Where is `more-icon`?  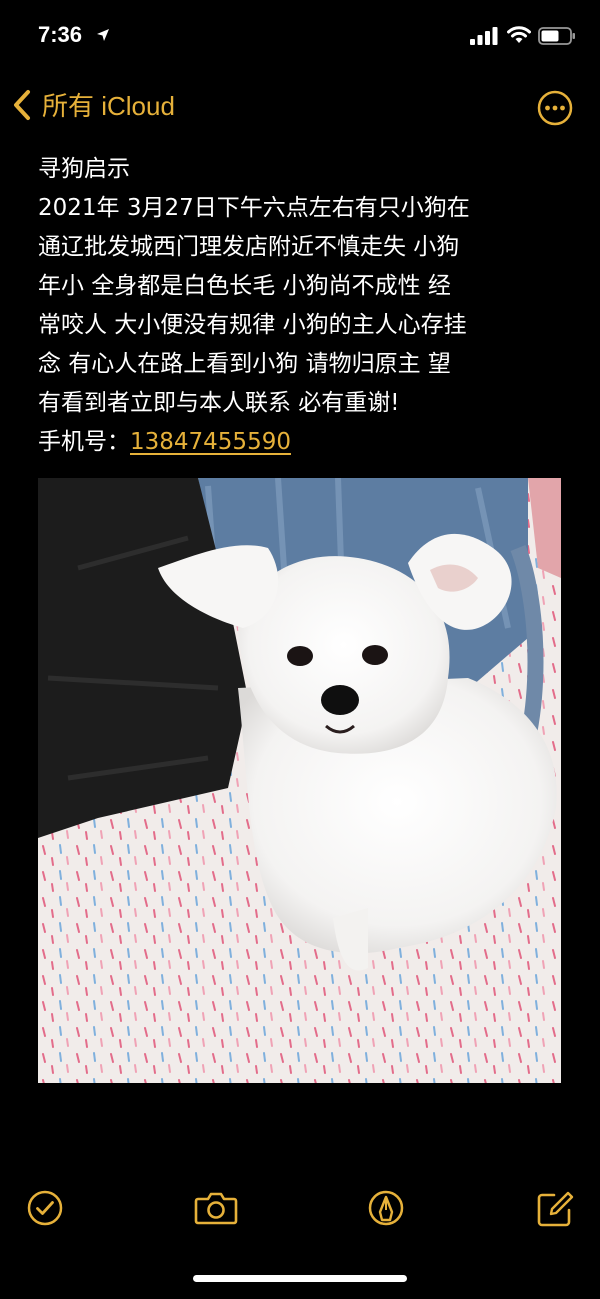 more-icon is located at coordinates (555, 108).